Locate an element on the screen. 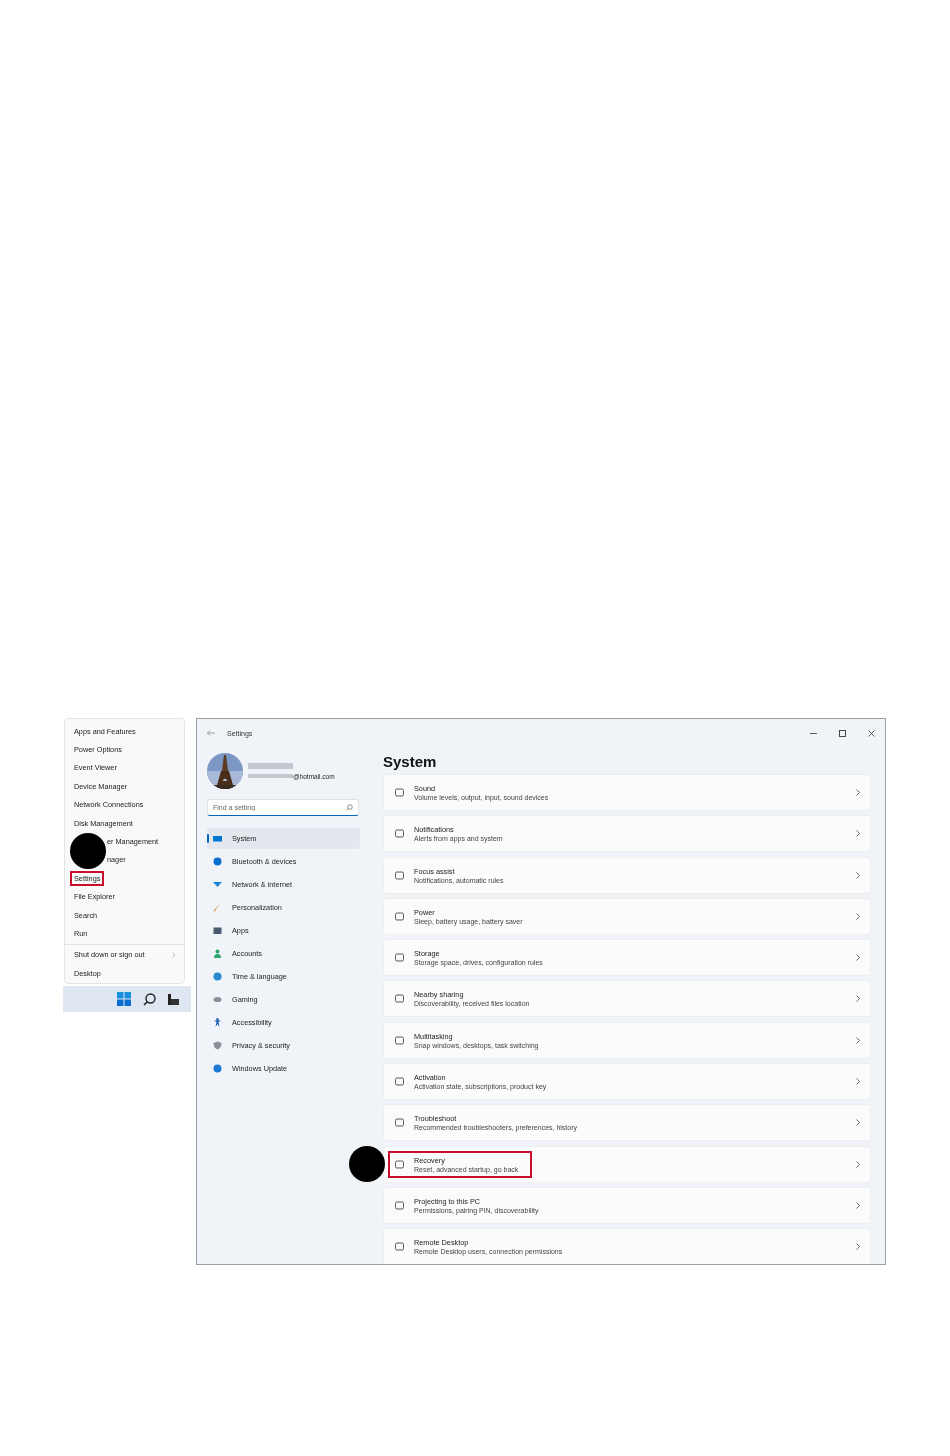  wifi-icon is located at coordinates (217, 884).